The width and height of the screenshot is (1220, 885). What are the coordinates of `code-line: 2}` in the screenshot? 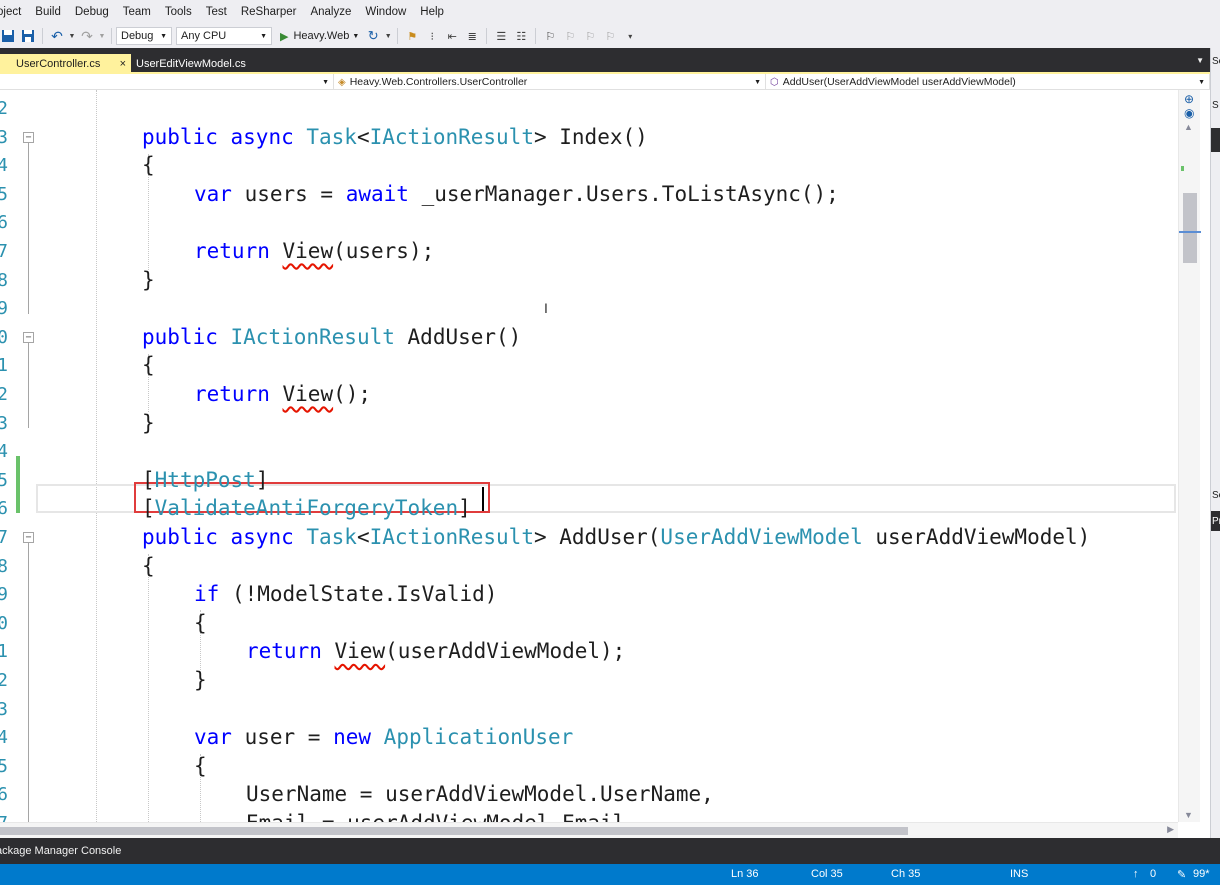 It's located at (589, 680).